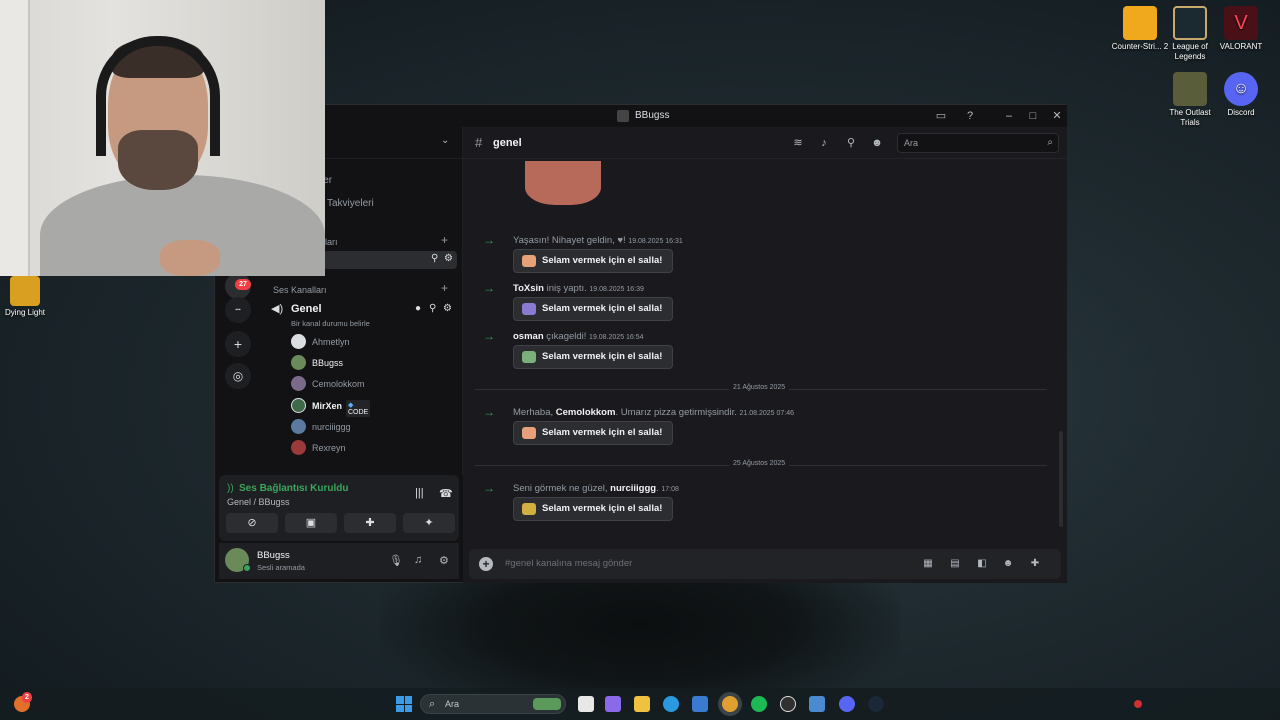 This screenshot has width=1280, height=720. What do you see at coordinates (633, 488) in the screenshot?
I see `message-username: nurciiiggg` at bounding box center [633, 488].